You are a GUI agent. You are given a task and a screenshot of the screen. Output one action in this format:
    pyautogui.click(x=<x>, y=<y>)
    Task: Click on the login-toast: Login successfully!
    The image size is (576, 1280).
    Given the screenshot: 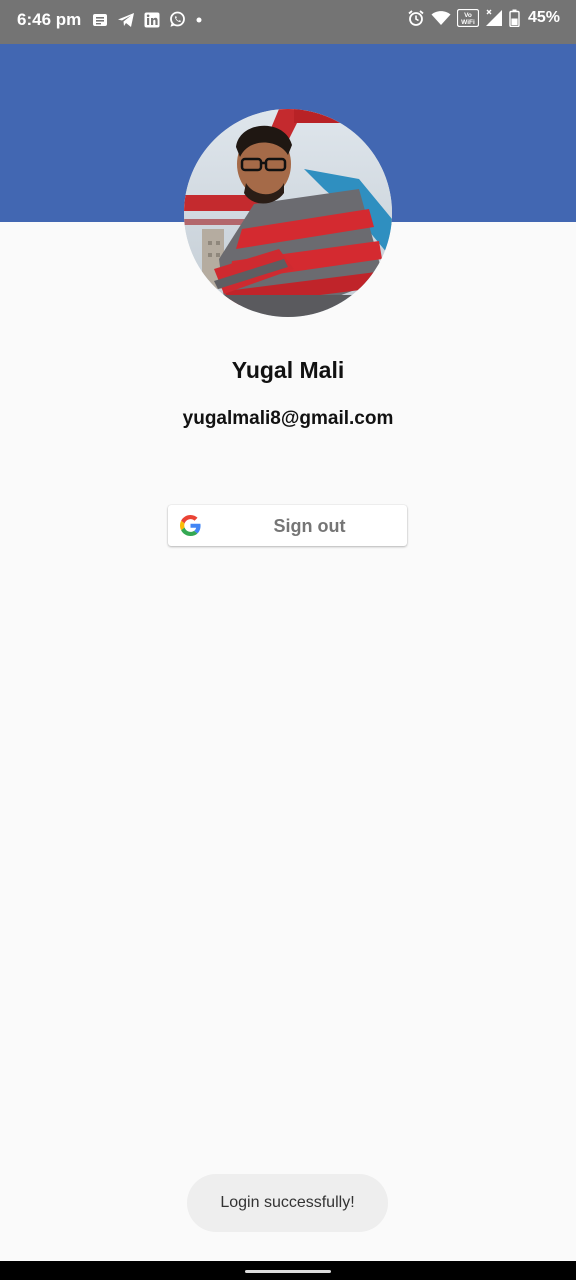 What is the action you would take?
    pyautogui.click(x=287, y=1203)
    